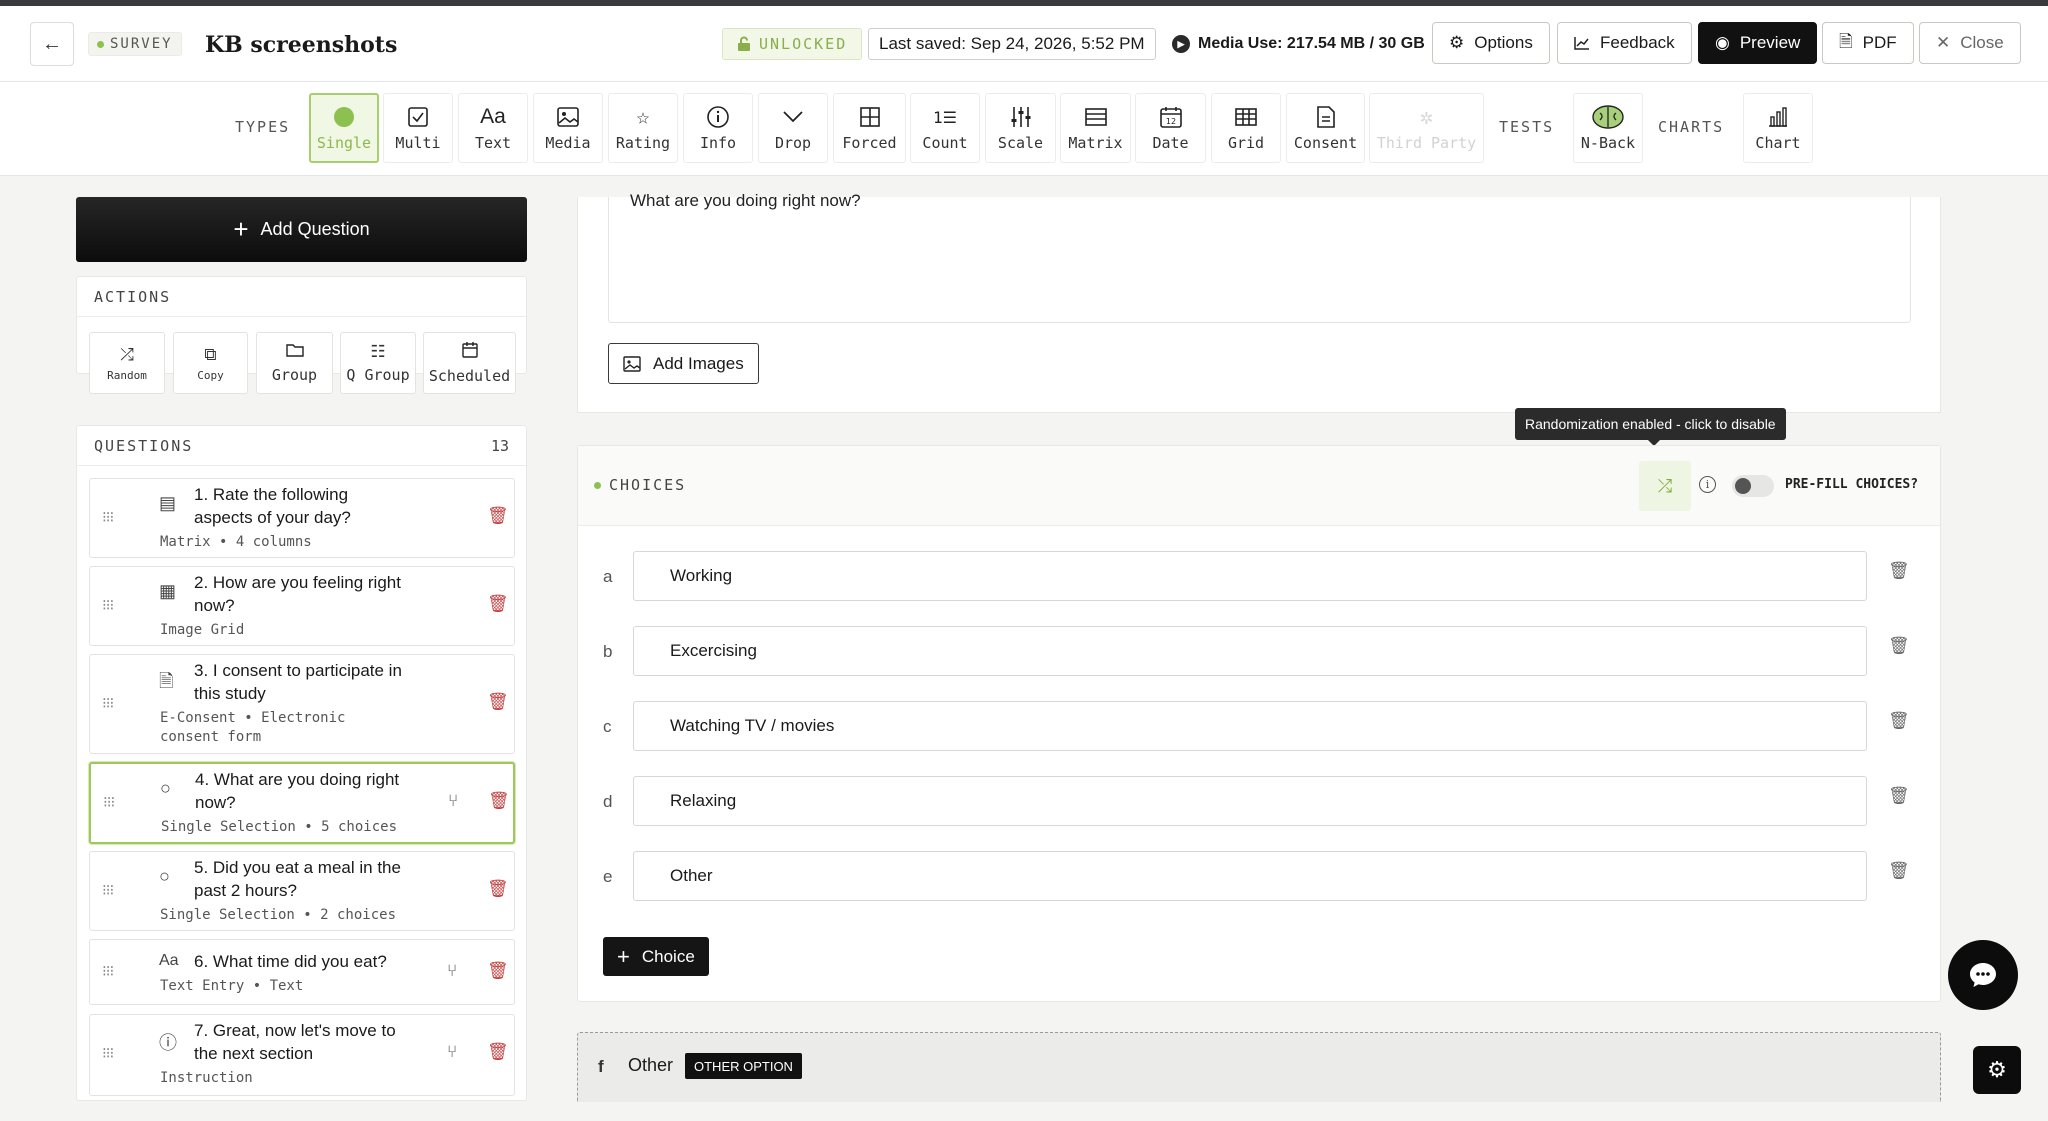 The image size is (2048, 1121). I want to click on type-count-label: Count, so click(945, 143).